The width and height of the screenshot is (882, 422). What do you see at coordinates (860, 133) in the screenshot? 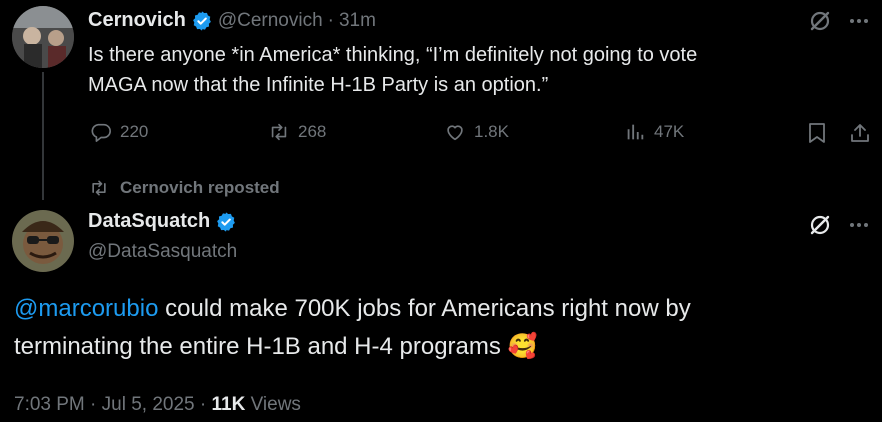
I see `share-icon` at bounding box center [860, 133].